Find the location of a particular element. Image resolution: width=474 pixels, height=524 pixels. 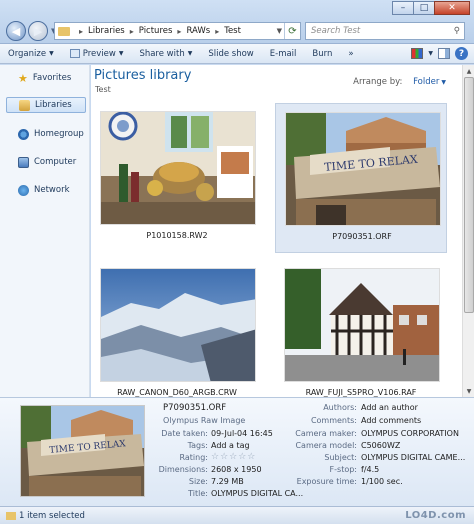

sidebar-item-label: Homegroup is located at coordinates (59, 134).